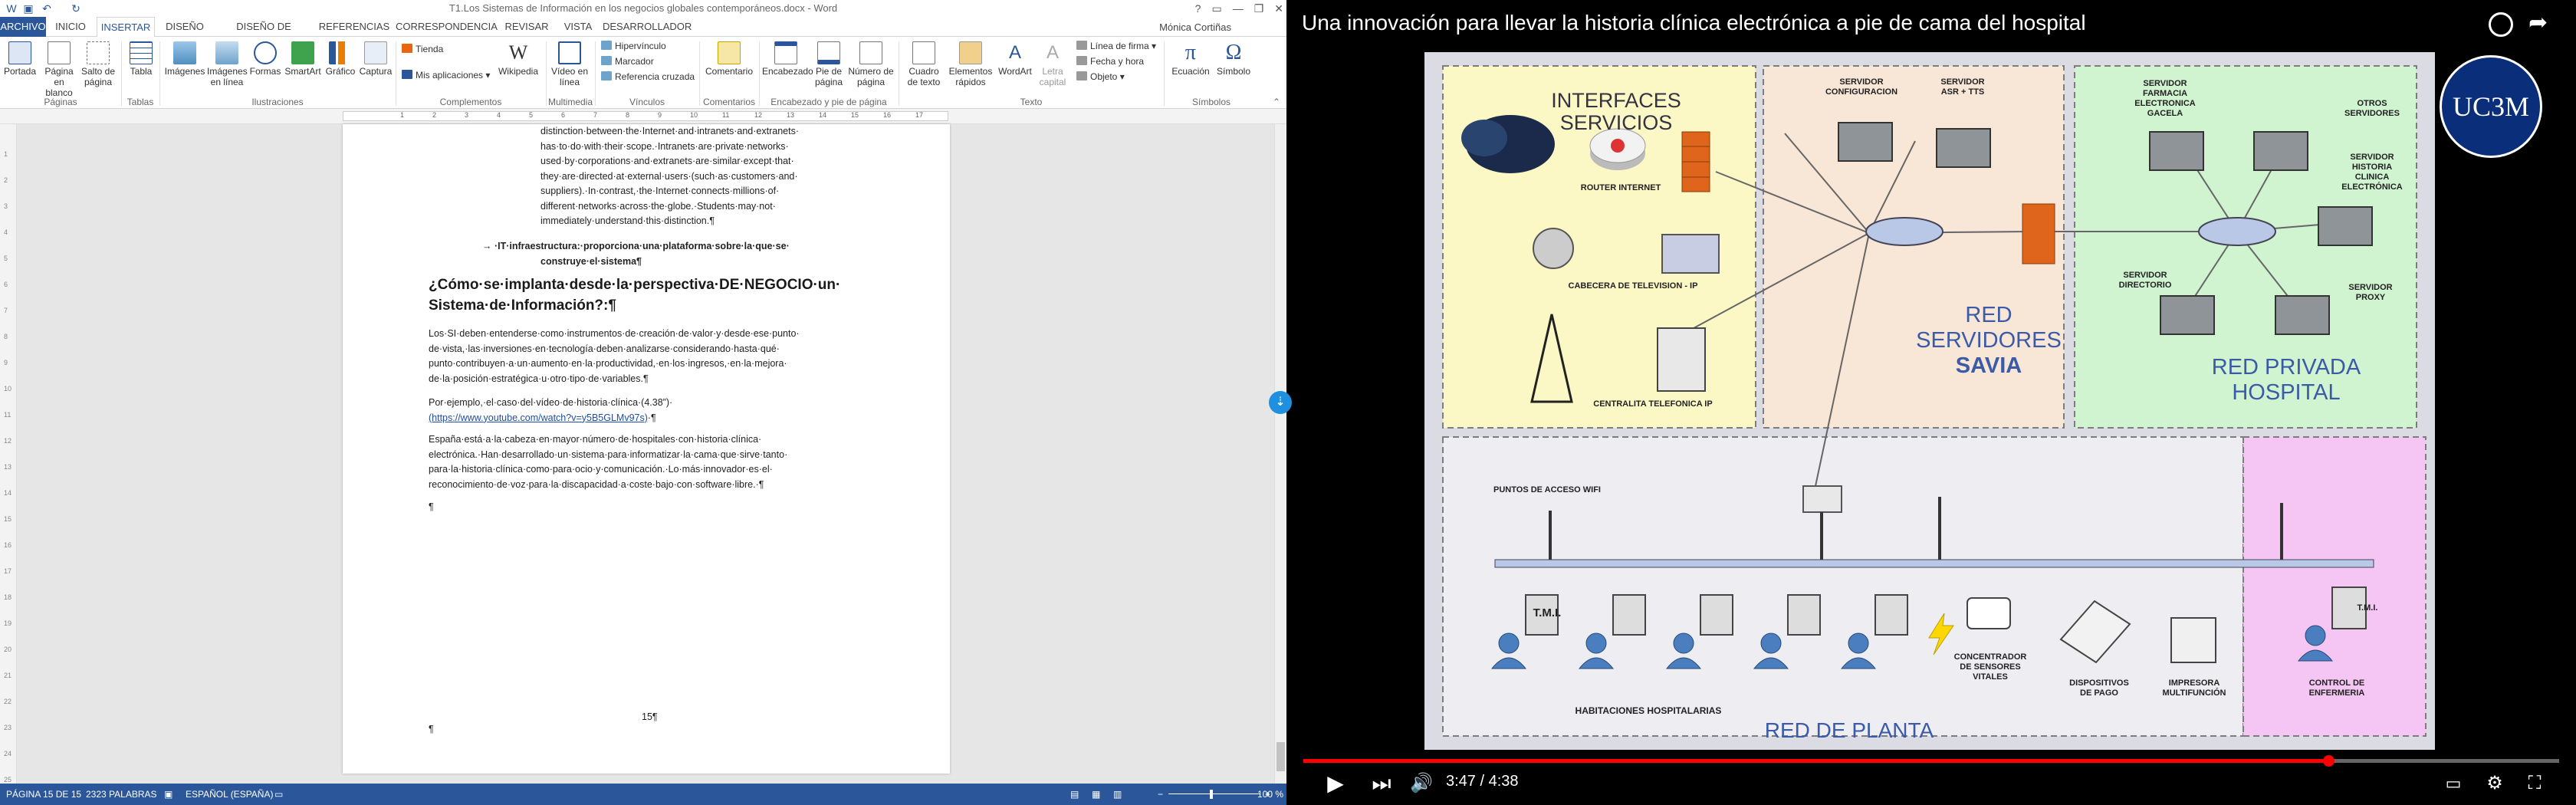 This screenshot has height=805, width=2576. Describe the element at coordinates (1118, 795) in the screenshot. I see `web-layout-icon: ▥` at that location.